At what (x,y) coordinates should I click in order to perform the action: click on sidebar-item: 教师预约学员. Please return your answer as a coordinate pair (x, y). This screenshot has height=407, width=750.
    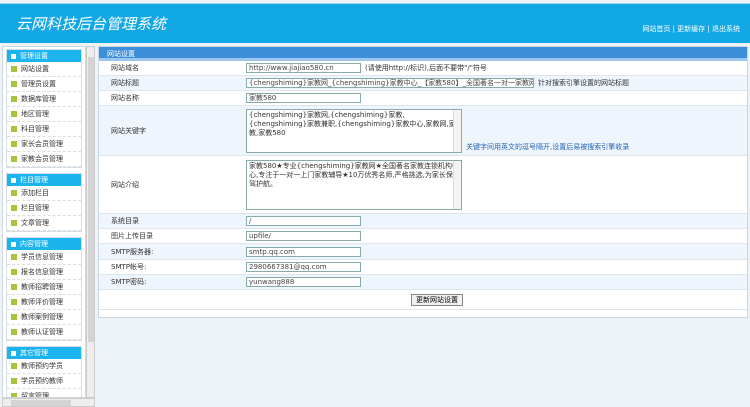
    Looking at the image, I should click on (44, 366).